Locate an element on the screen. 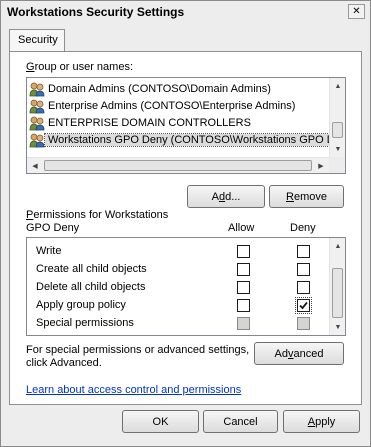  title-bar: Workstations Security Settings ✕ is located at coordinates (185, 12).